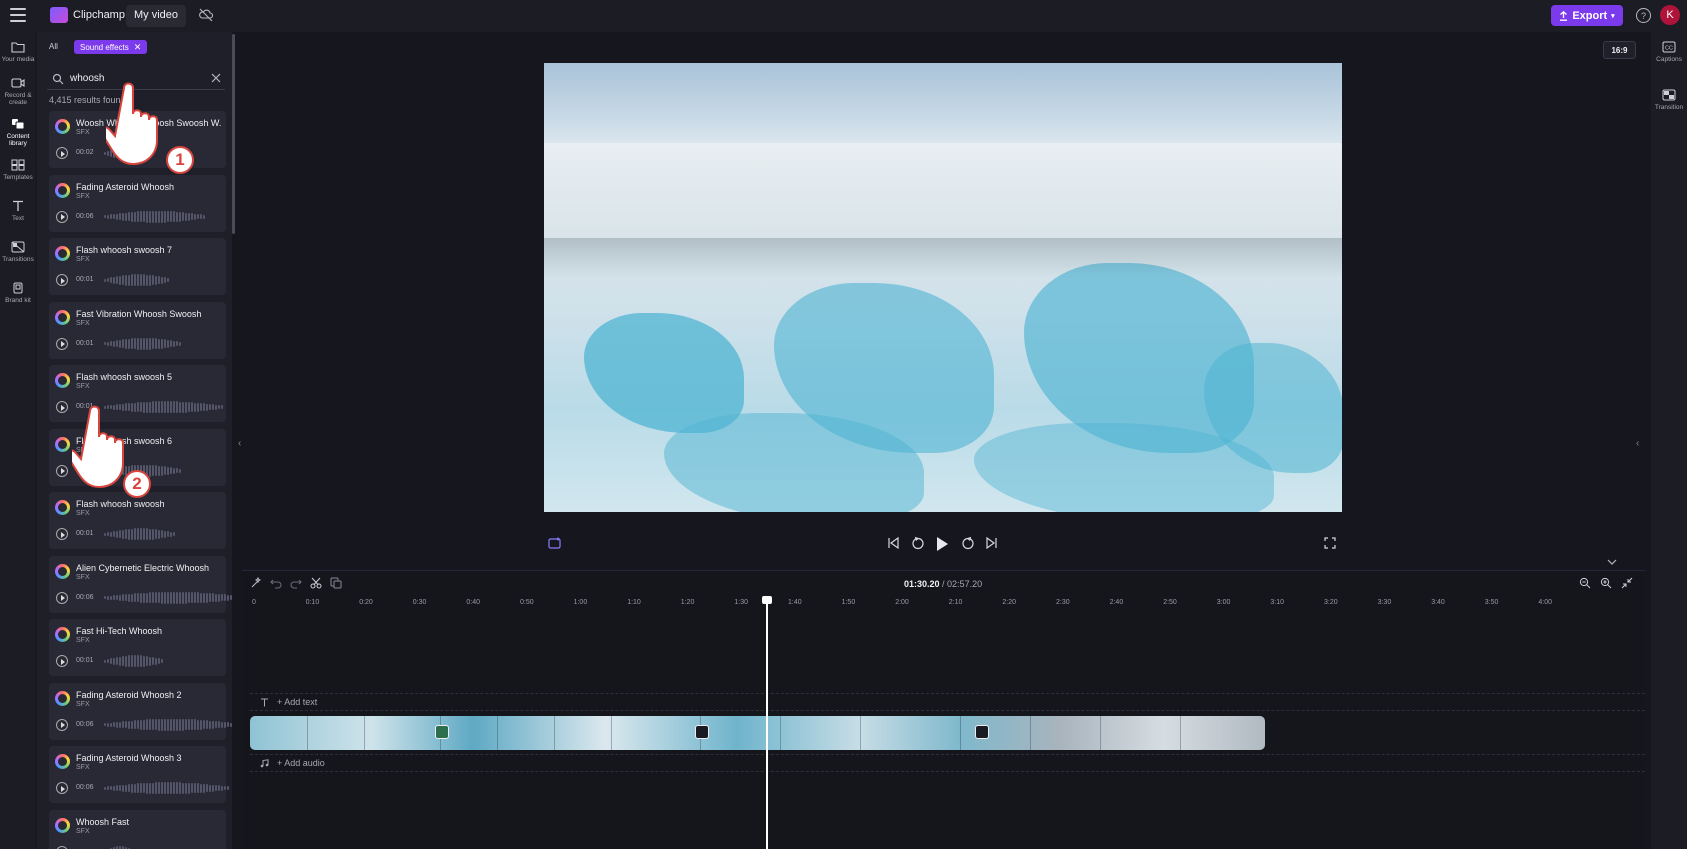 This screenshot has width=1687, height=849. What do you see at coordinates (316, 583) in the screenshot?
I see `split-icon` at bounding box center [316, 583].